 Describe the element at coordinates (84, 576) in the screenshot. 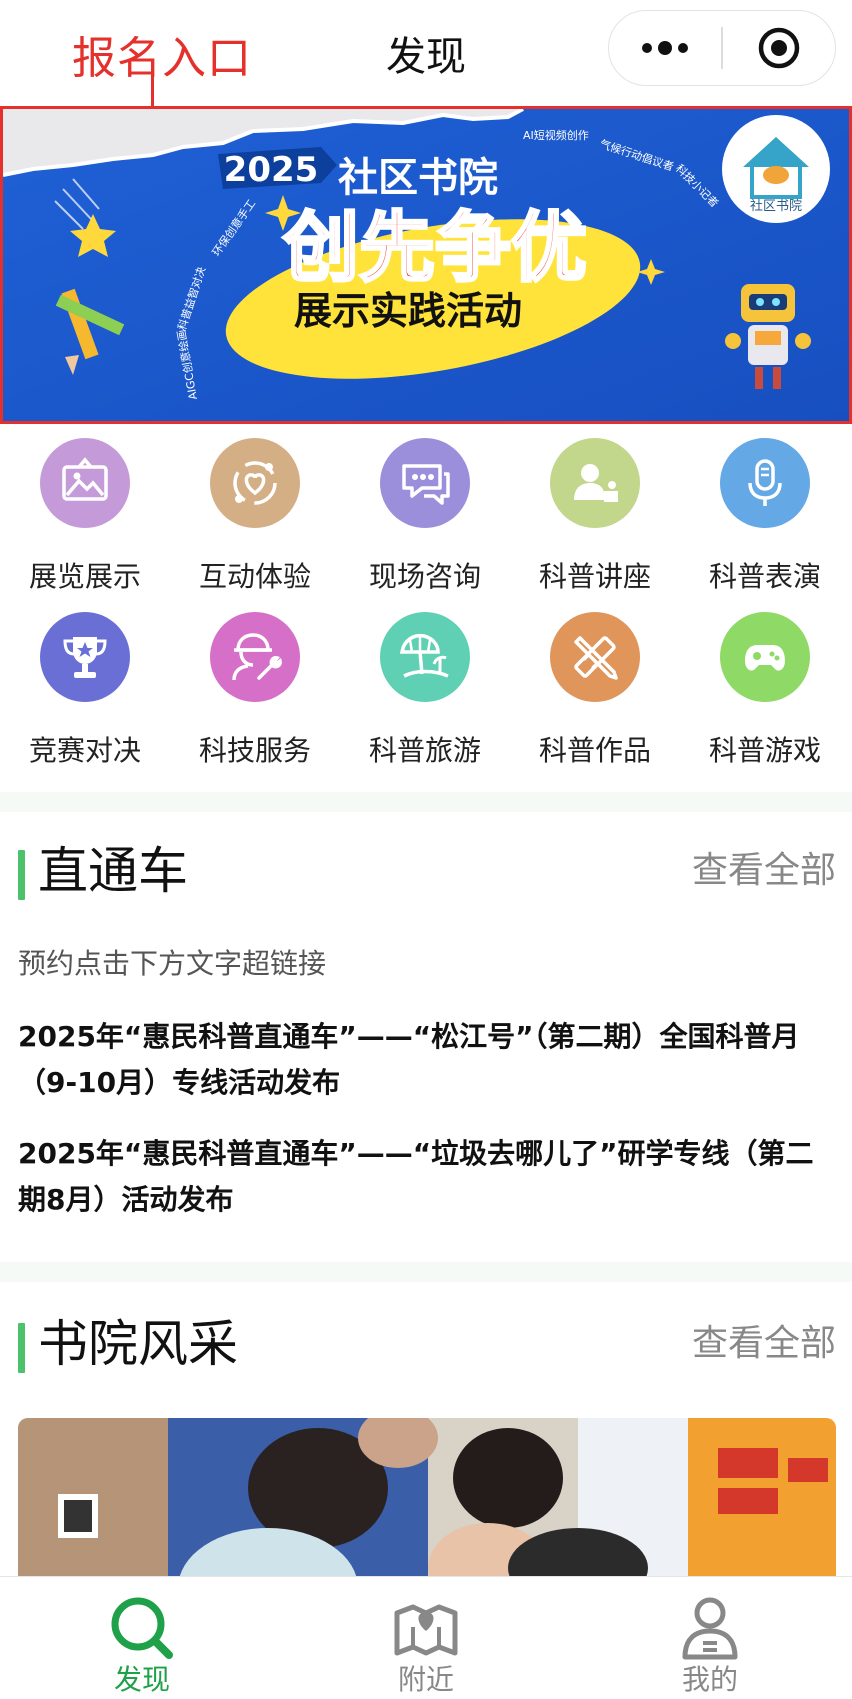

I see `category-label: 展览展示` at that location.